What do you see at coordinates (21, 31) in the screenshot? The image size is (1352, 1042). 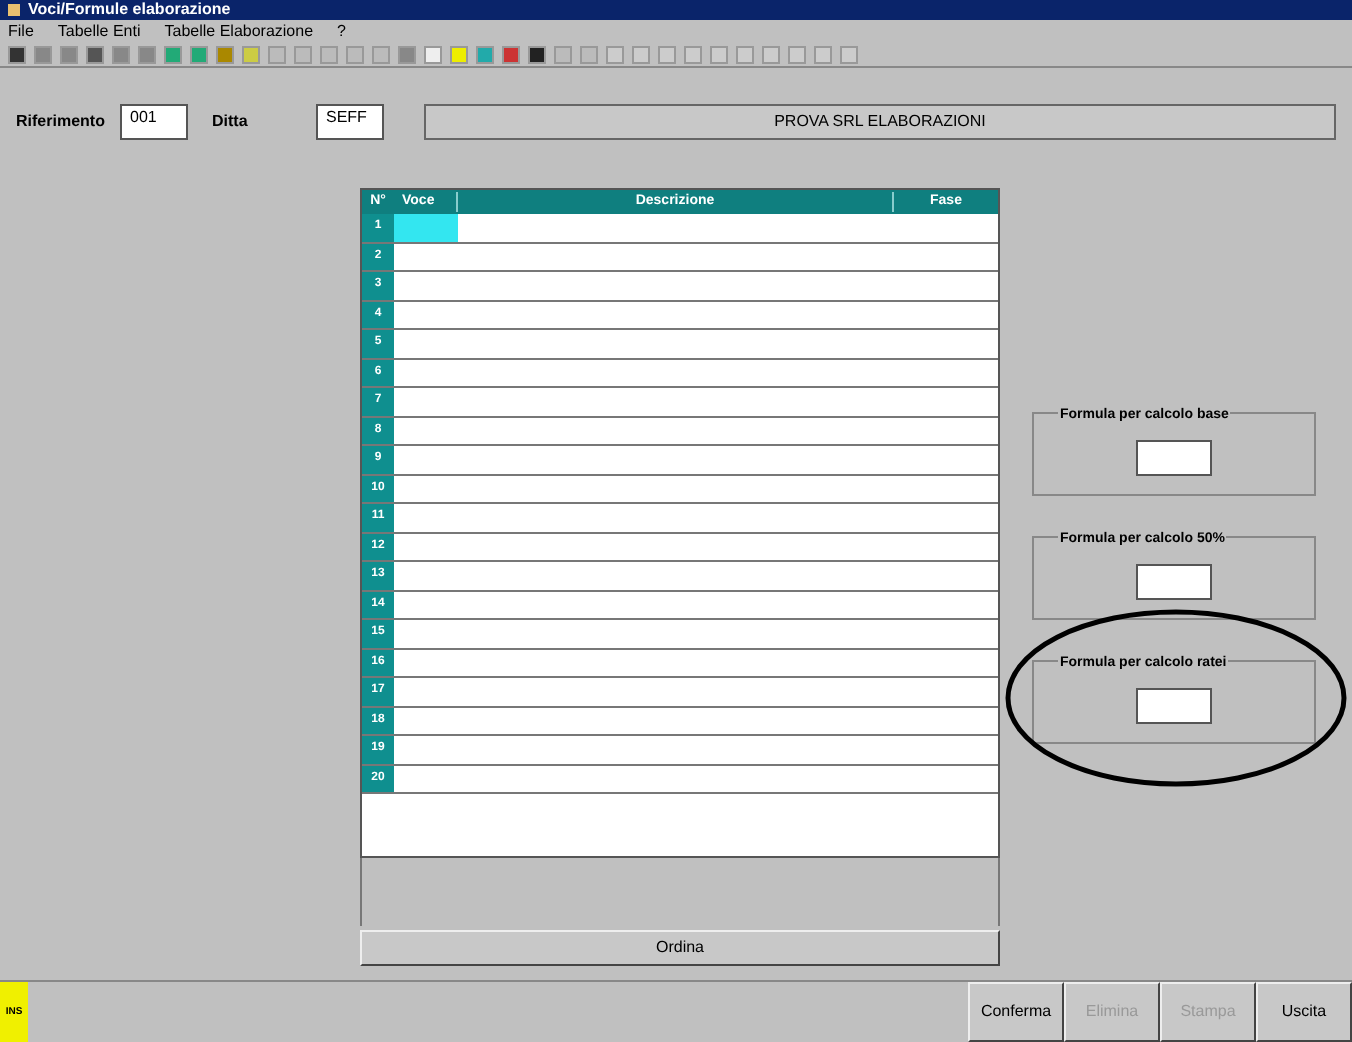 I see `menu-item: File` at bounding box center [21, 31].